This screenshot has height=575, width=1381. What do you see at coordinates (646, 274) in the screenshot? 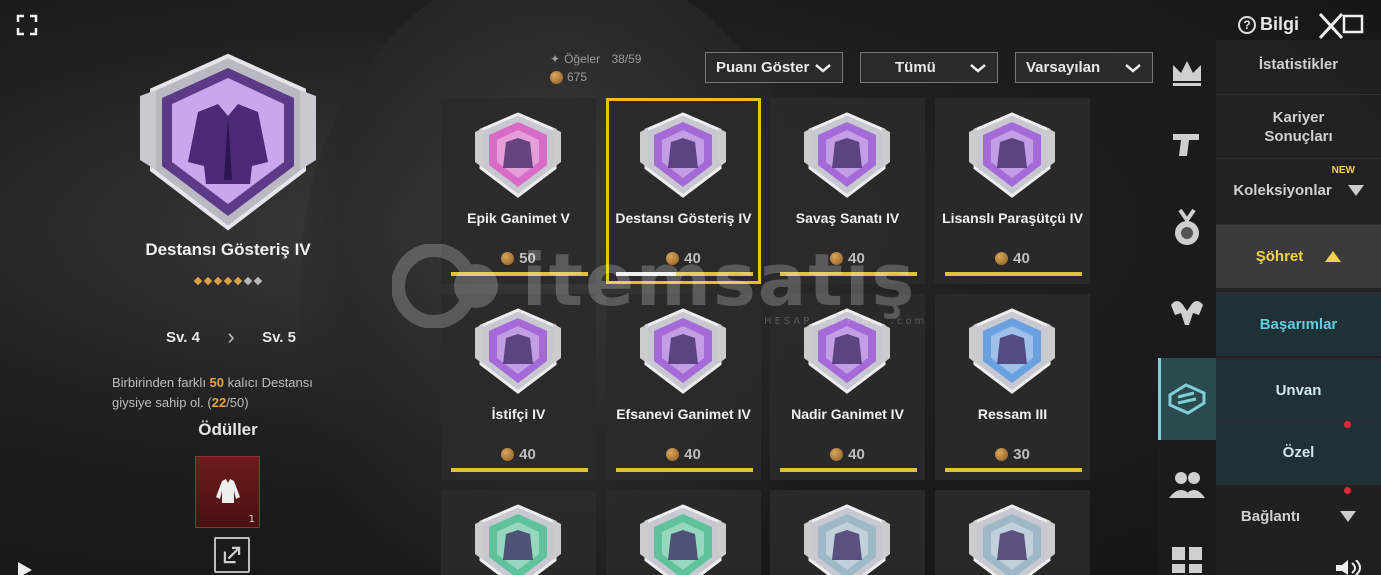
I see `progress-bar-fill` at bounding box center [646, 274].